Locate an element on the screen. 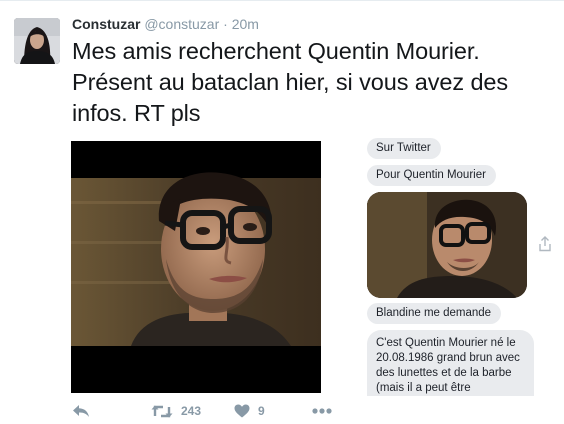  author-name: Constuzar is located at coordinates (106, 24).